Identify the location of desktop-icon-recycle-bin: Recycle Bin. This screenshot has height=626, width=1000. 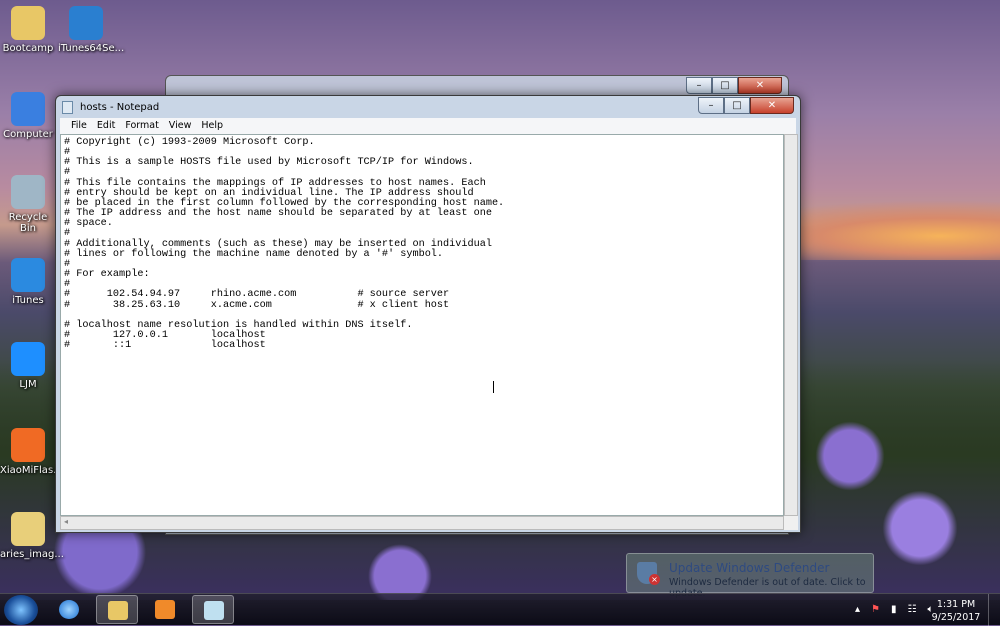
(28, 204).